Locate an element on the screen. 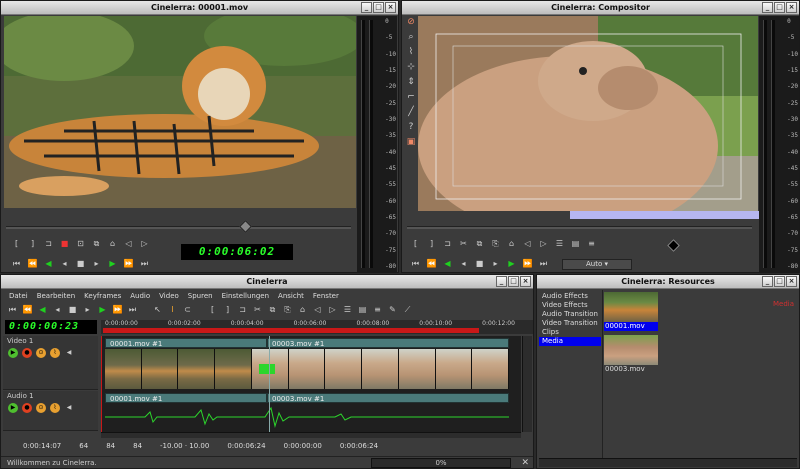 Image resolution: width=800 pixels, height=469 pixels. in-point-icon: [ is located at coordinates (415, 243).